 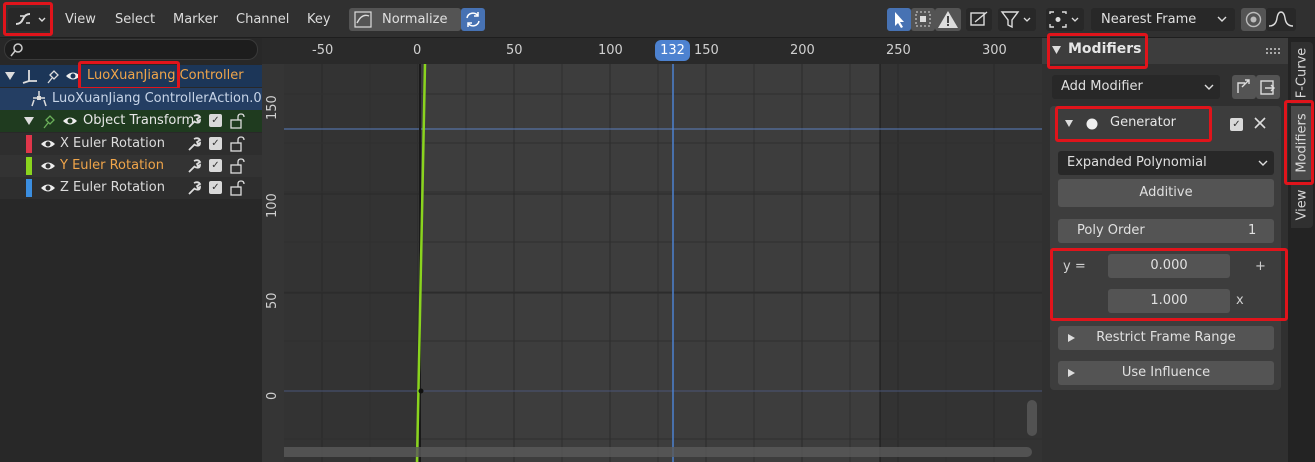 What do you see at coordinates (1260, 123) in the screenshot?
I see `close-icon` at bounding box center [1260, 123].